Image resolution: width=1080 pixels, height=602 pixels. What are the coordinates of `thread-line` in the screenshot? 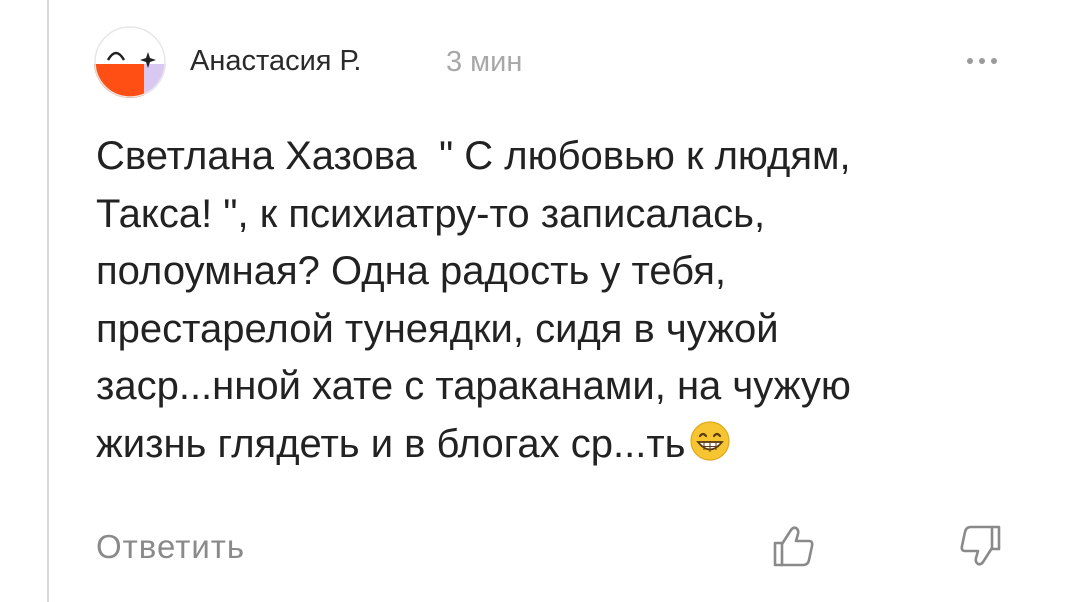 It's located at (48, 301).